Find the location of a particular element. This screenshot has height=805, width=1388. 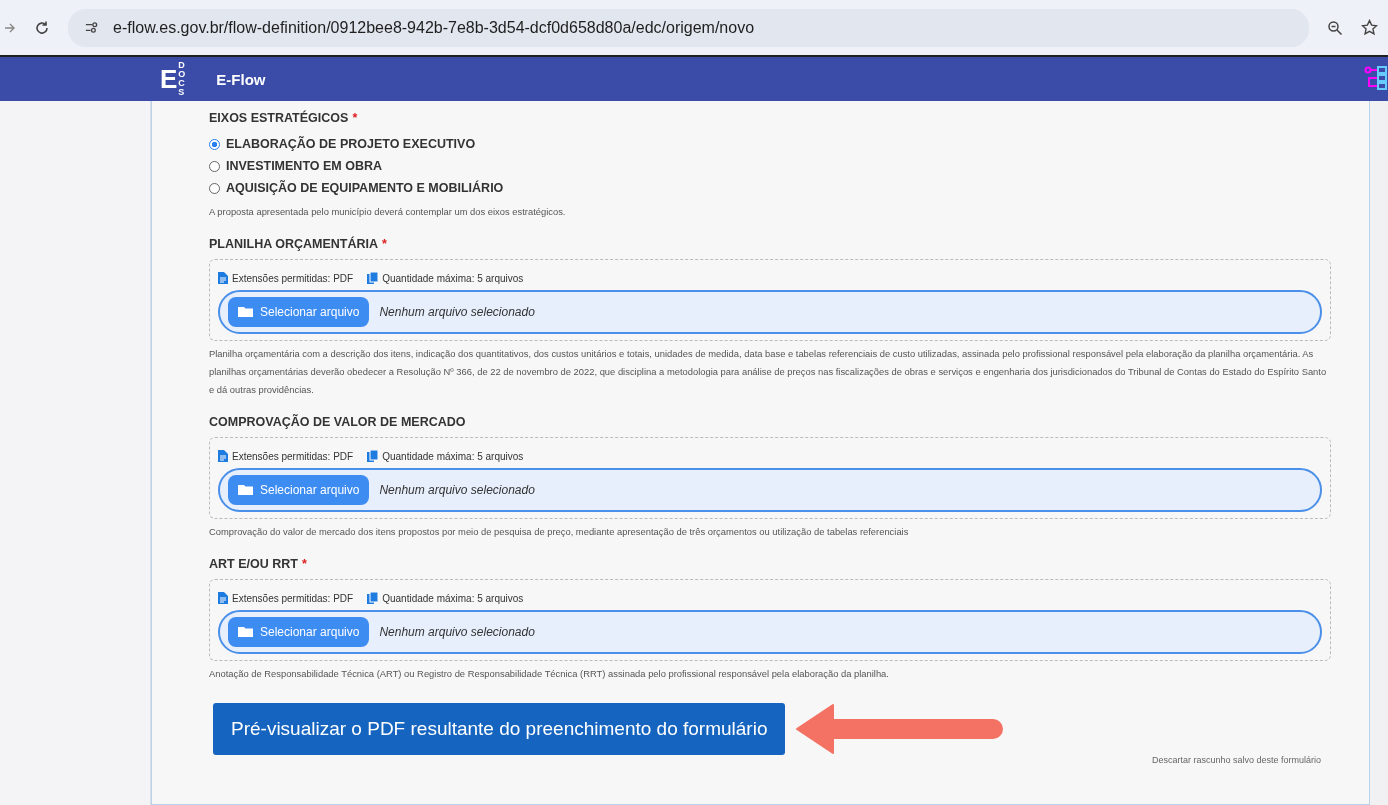

help-text: Comprovação do valor de mercado dos itens propostos por meio de pesquisa de preço, mediante apresentação de três orçamentos ou utilização de tabelas referenciais is located at coordinates (559, 532).